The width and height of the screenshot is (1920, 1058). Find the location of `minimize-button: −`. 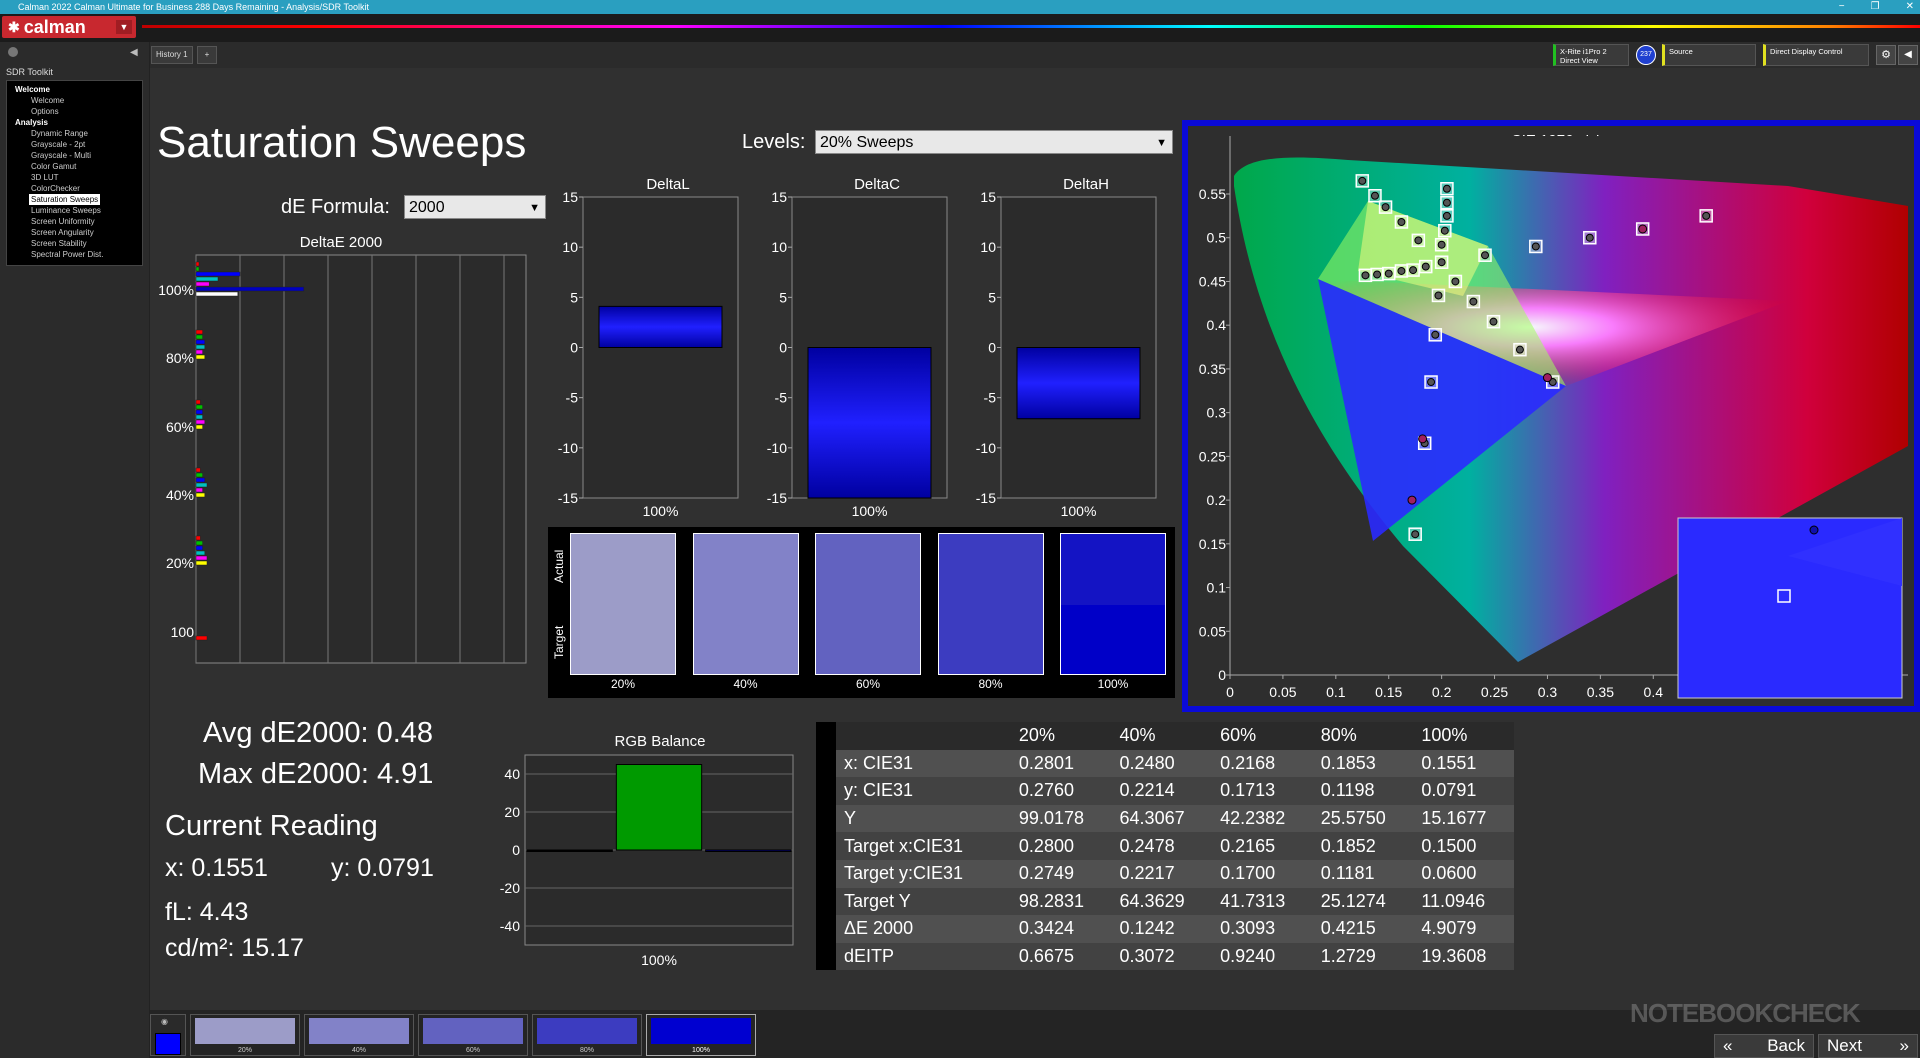

minimize-button: − is located at coordinates (1842, 7).